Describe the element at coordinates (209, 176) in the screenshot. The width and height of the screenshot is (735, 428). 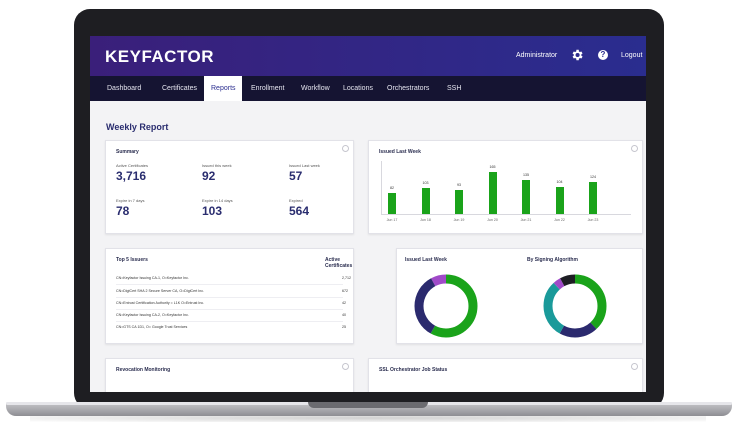
I see `stat-value: 92` at that location.